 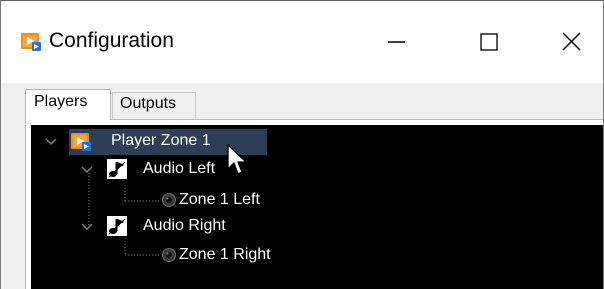 I want to click on maximize-icon, so click(x=489, y=42).